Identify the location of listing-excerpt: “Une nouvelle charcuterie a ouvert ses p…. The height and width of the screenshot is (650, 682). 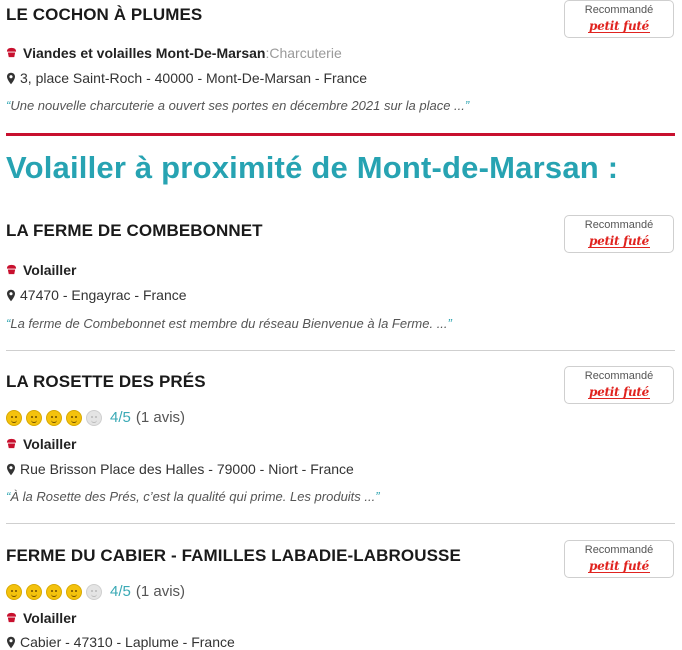
(237, 105).